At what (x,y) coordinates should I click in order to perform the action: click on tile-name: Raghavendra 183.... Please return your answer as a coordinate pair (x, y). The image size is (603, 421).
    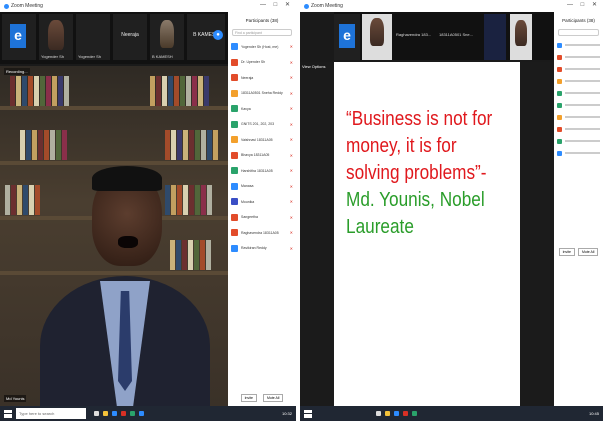
    Looking at the image, I should click on (414, 34).